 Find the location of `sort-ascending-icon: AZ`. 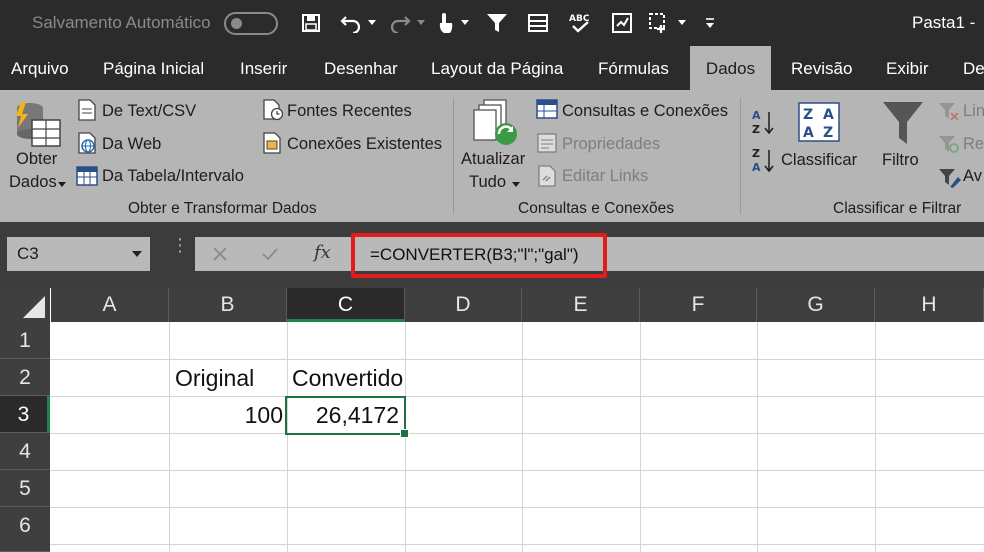

sort-ascending-icon: AZ is located at coordinates (764, 124).